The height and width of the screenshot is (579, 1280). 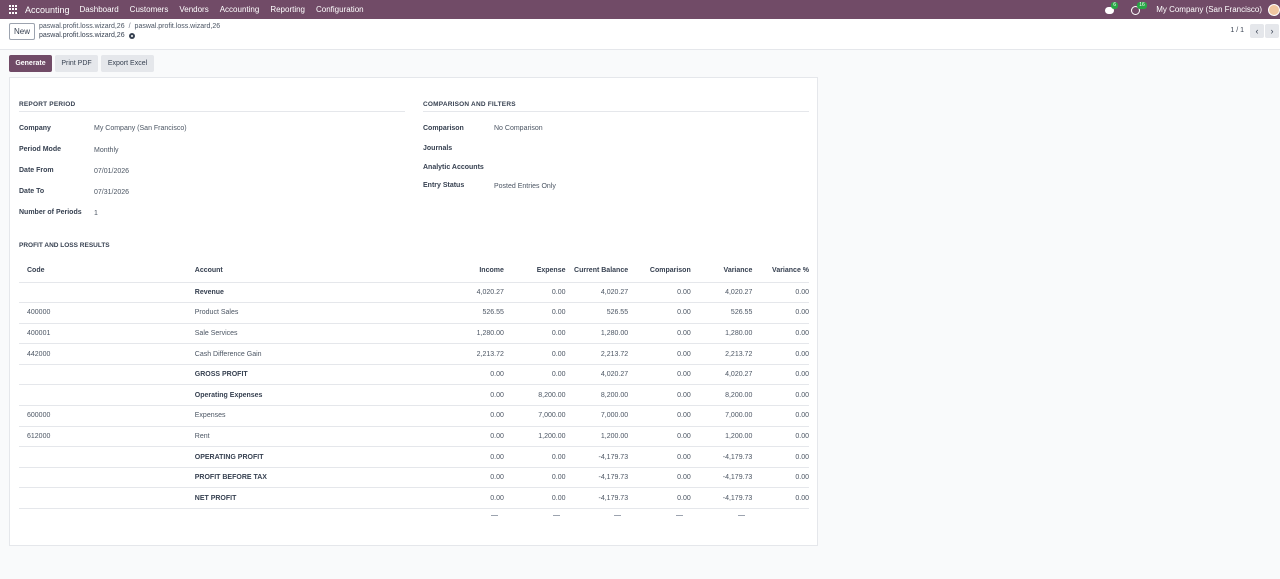 What do you see at coordinates (721, 354) in the screenshot?
I see `cell-variance: 2,213.72` at bounding box center [721, 354].